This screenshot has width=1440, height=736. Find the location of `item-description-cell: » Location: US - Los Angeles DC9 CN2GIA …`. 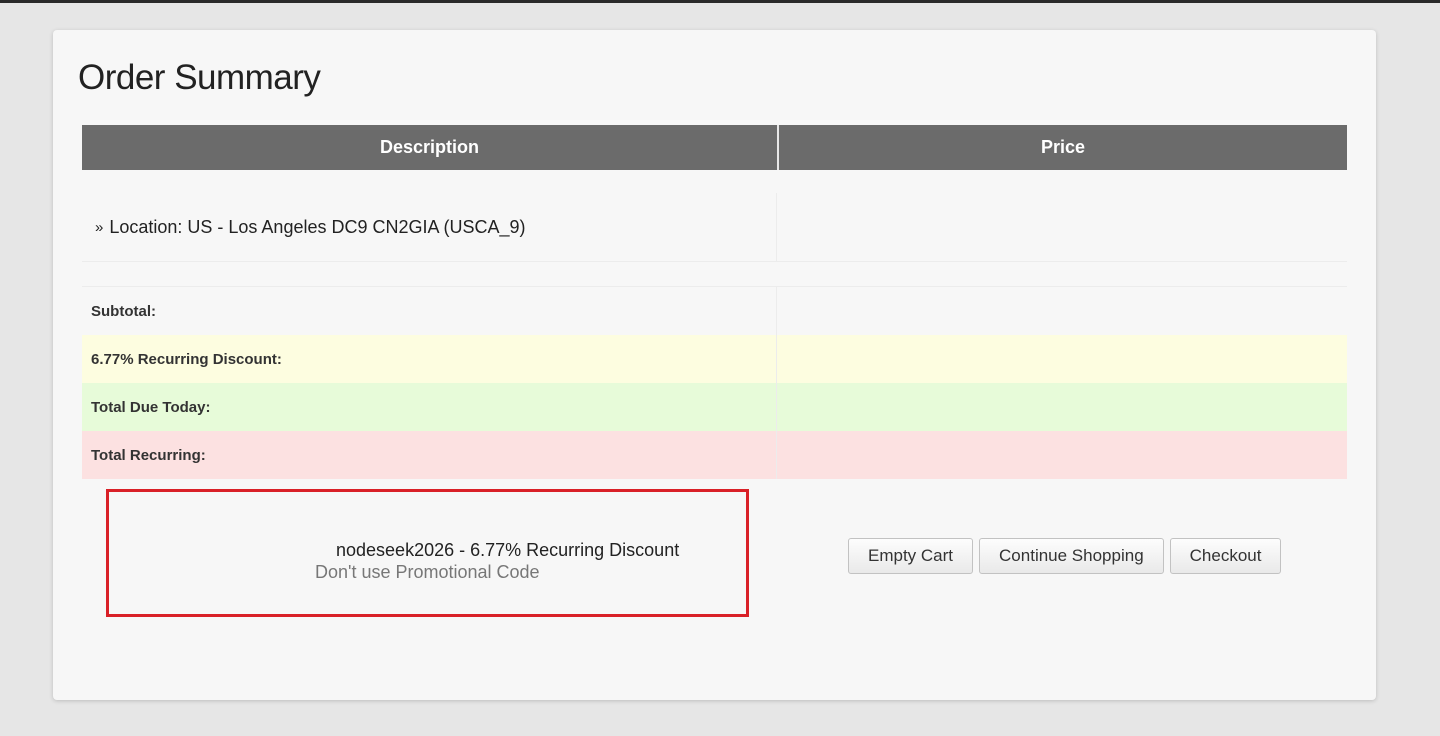

item-description-cell: » Location: US - Los Angeles DC9 CN2GIA … is located at coordinates (429, 227).